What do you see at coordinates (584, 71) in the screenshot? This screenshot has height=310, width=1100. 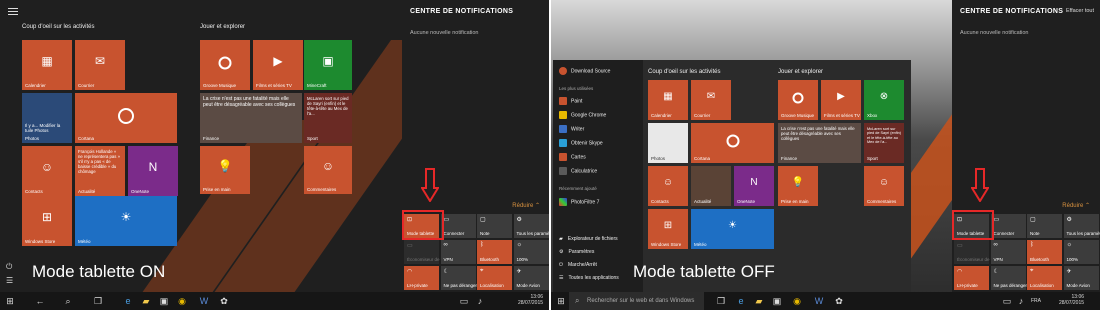 I see `user-account: Download Source` at bounding box center [584, 71].